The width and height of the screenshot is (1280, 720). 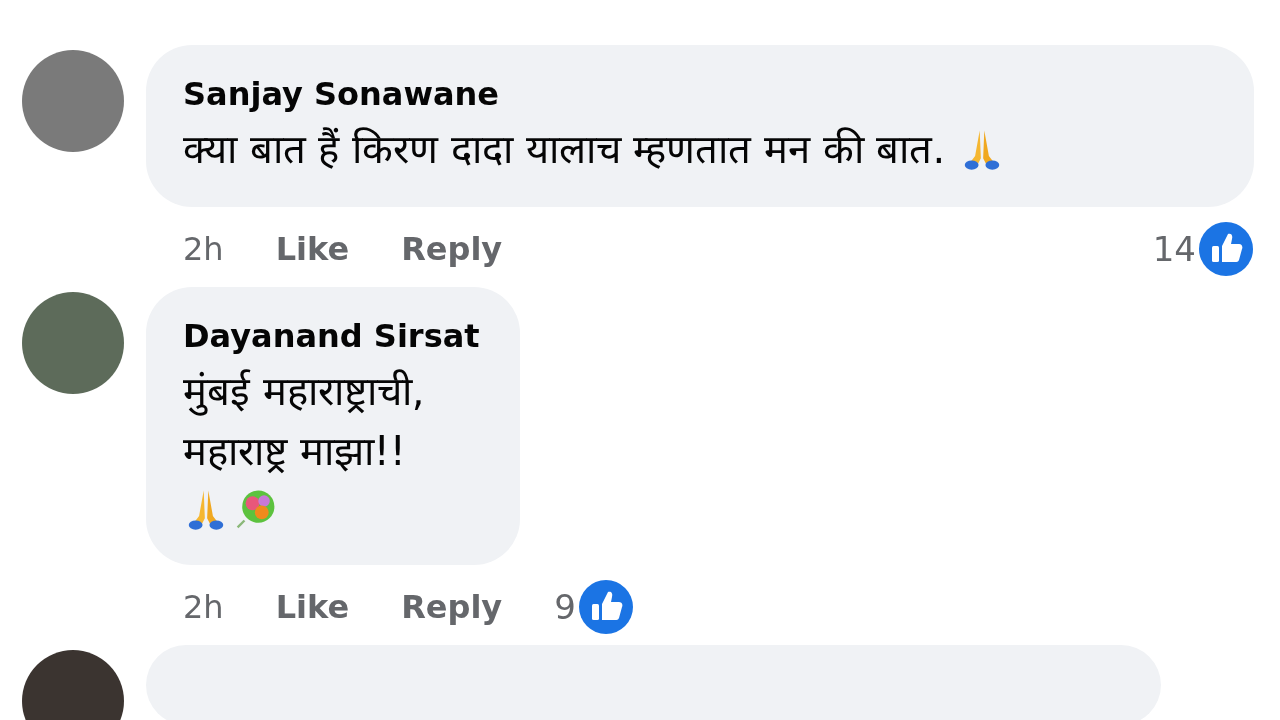 I want to click on reaction-count: 14, so click(x=1174, y=249).